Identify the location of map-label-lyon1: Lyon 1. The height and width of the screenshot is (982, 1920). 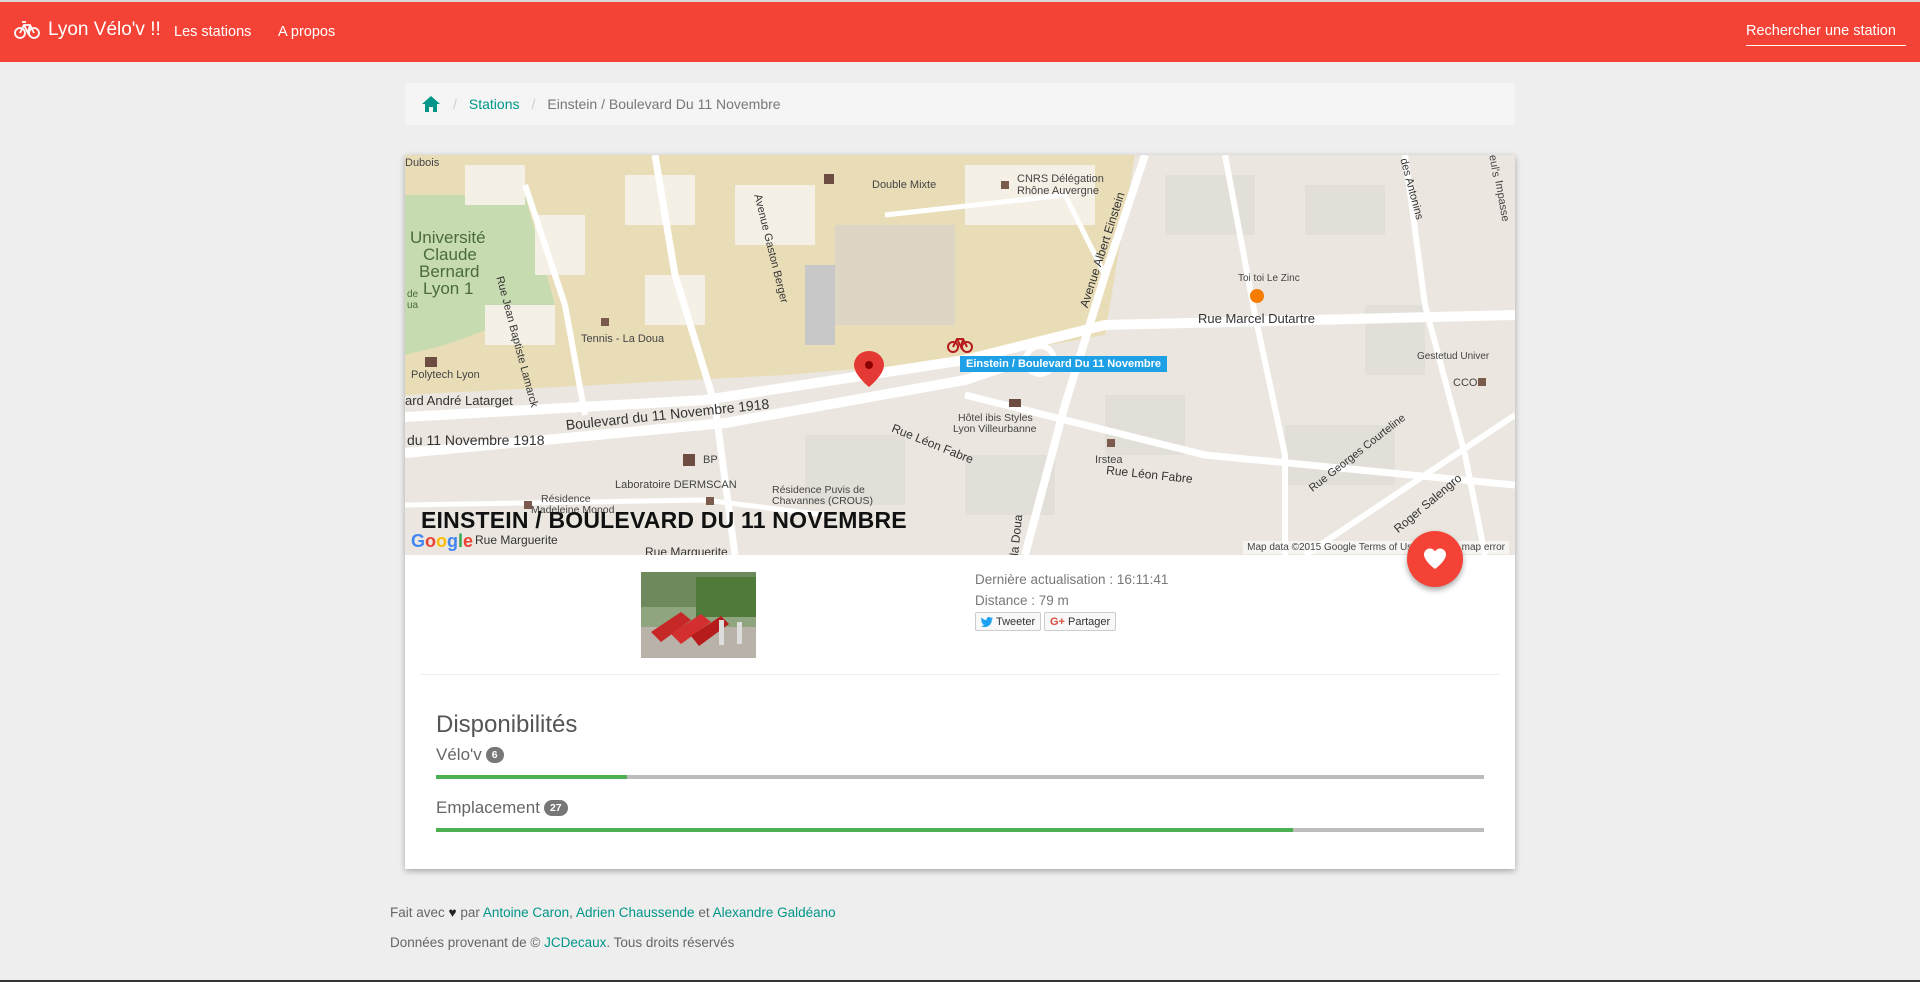
(448, 288).